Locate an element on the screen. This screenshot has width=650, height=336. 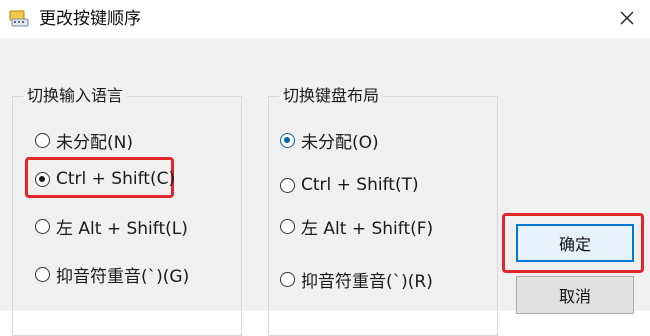
radio-layout-grave-accent: 抑音符重音(`)(R) is located at coordinates (356, 279).